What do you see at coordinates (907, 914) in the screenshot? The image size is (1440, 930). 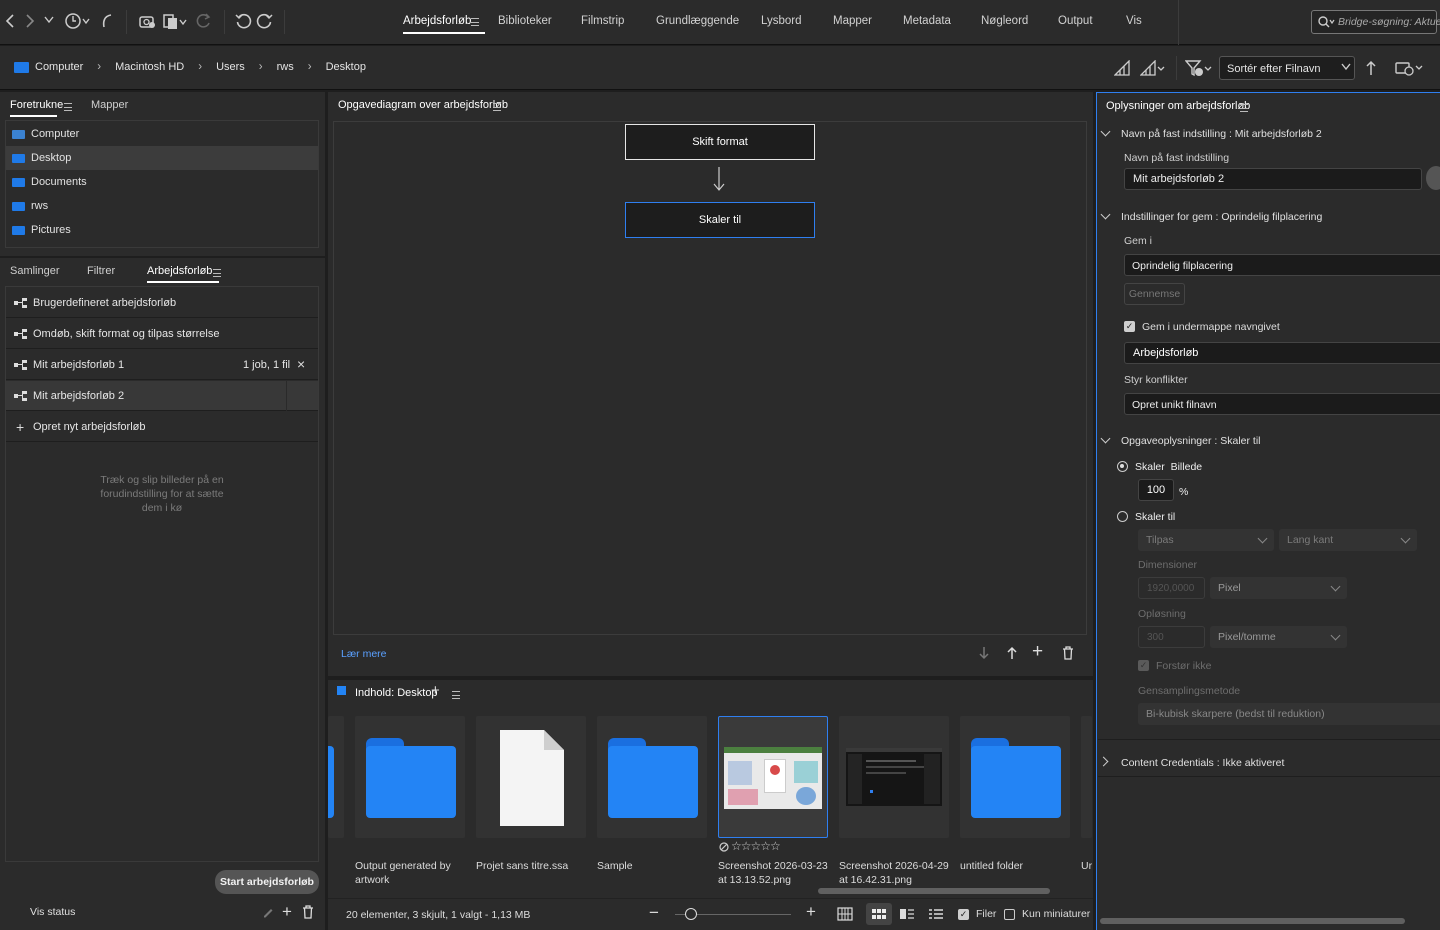 I see `details-view-icon` at bounding box center [907, 914].